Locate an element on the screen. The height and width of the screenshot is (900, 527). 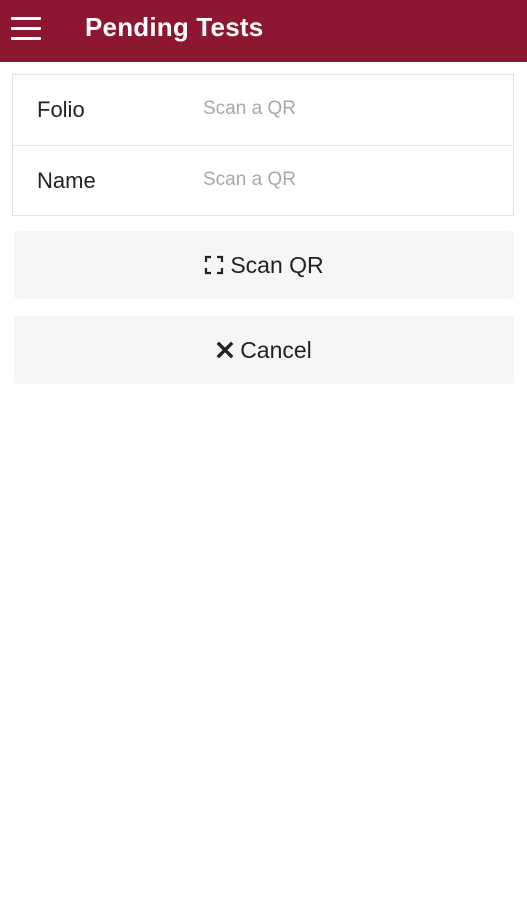
menu-button is located at coordinates (26, 29).